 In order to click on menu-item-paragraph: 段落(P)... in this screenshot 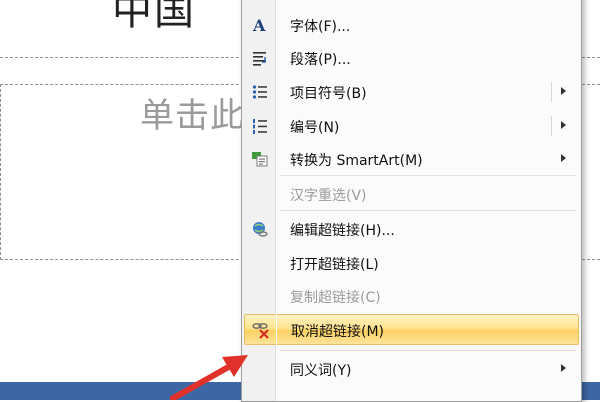, I will do `click(411, 58)`.